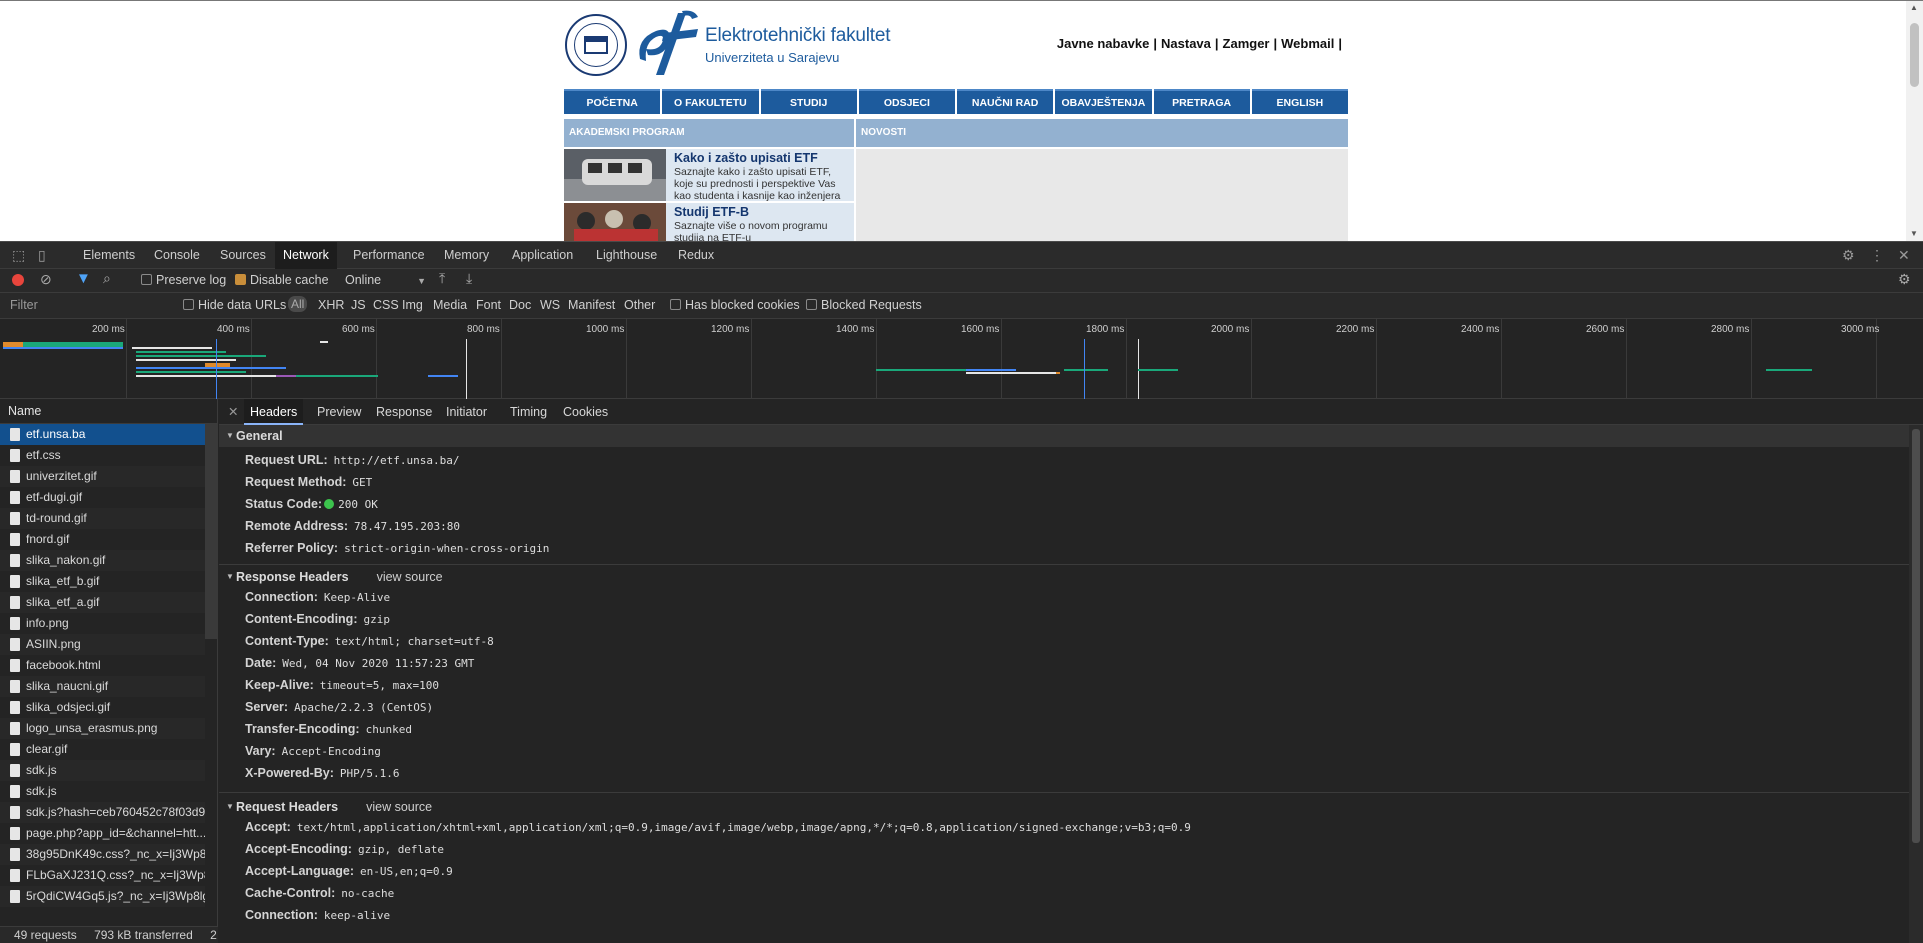 This screenshot has height=943, width=1923. What do you see at coordinates (102, 476) in the screenshot?
I see `request-row: univerzitet.gif` at bounding box center [102, 476].